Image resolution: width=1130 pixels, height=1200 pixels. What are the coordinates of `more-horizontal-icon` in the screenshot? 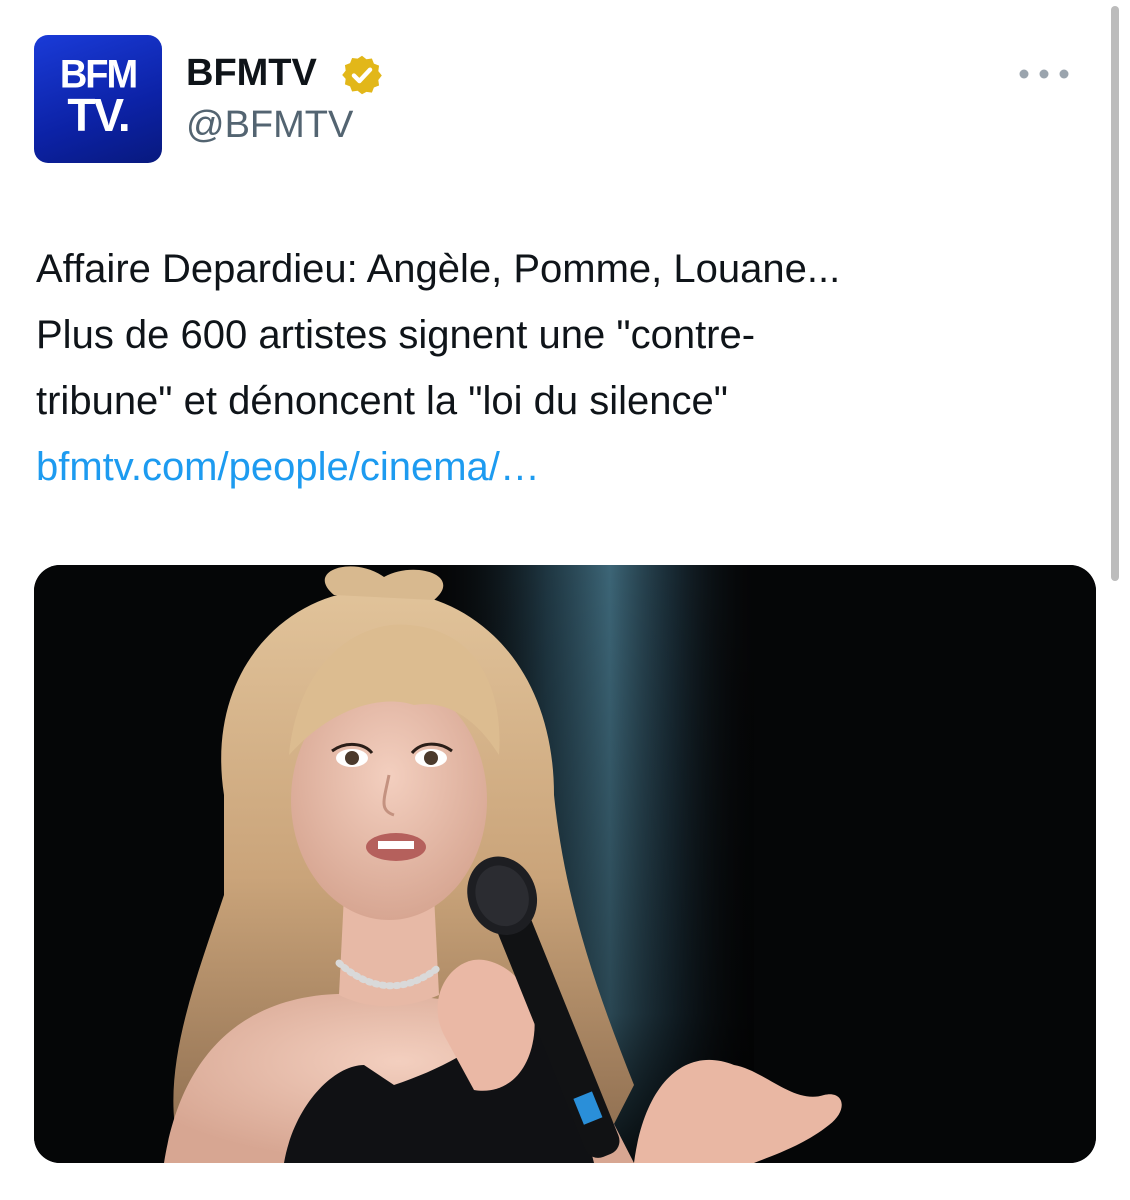 It's located at (1044, 74).